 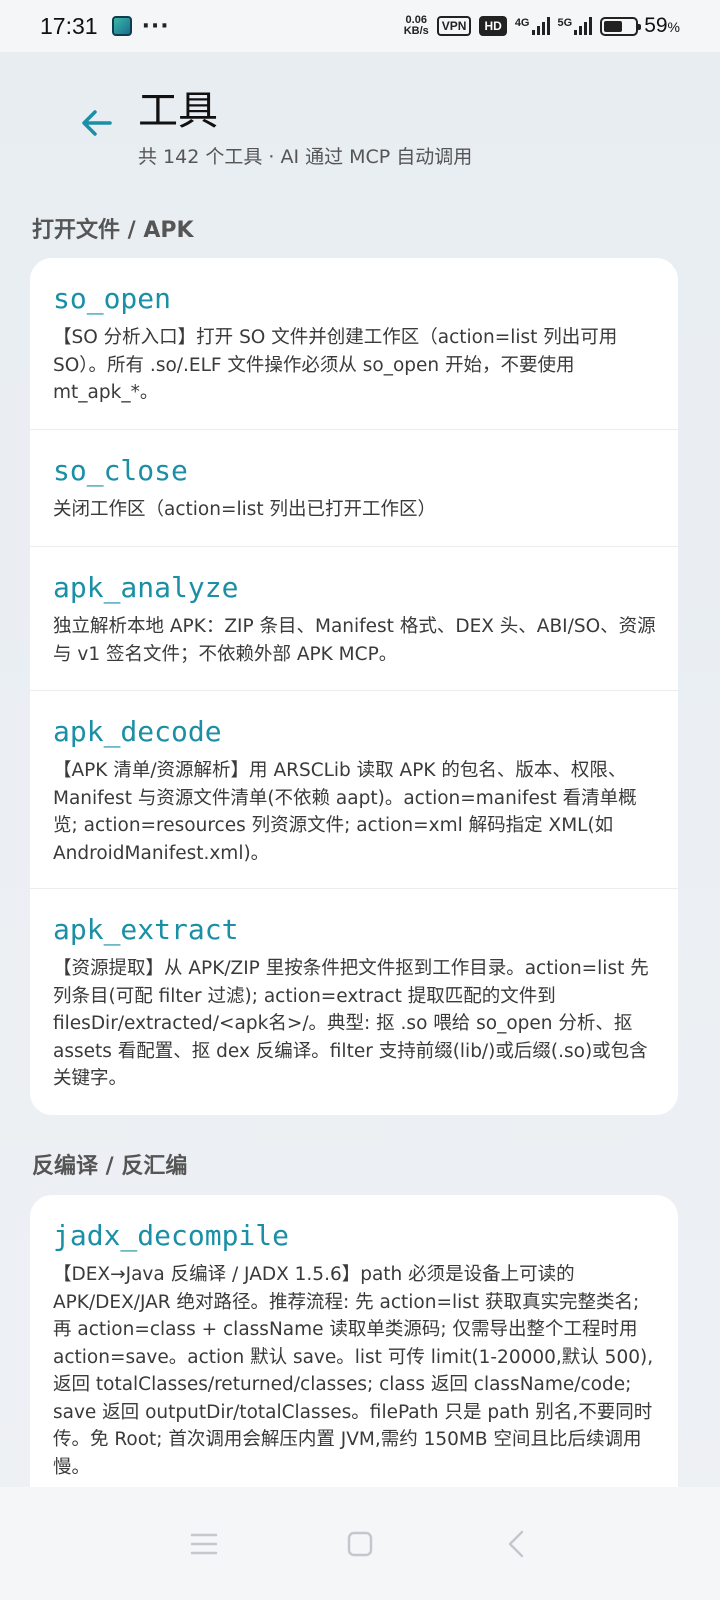 I want to click on battery-icon, so click(x=621, y=26).